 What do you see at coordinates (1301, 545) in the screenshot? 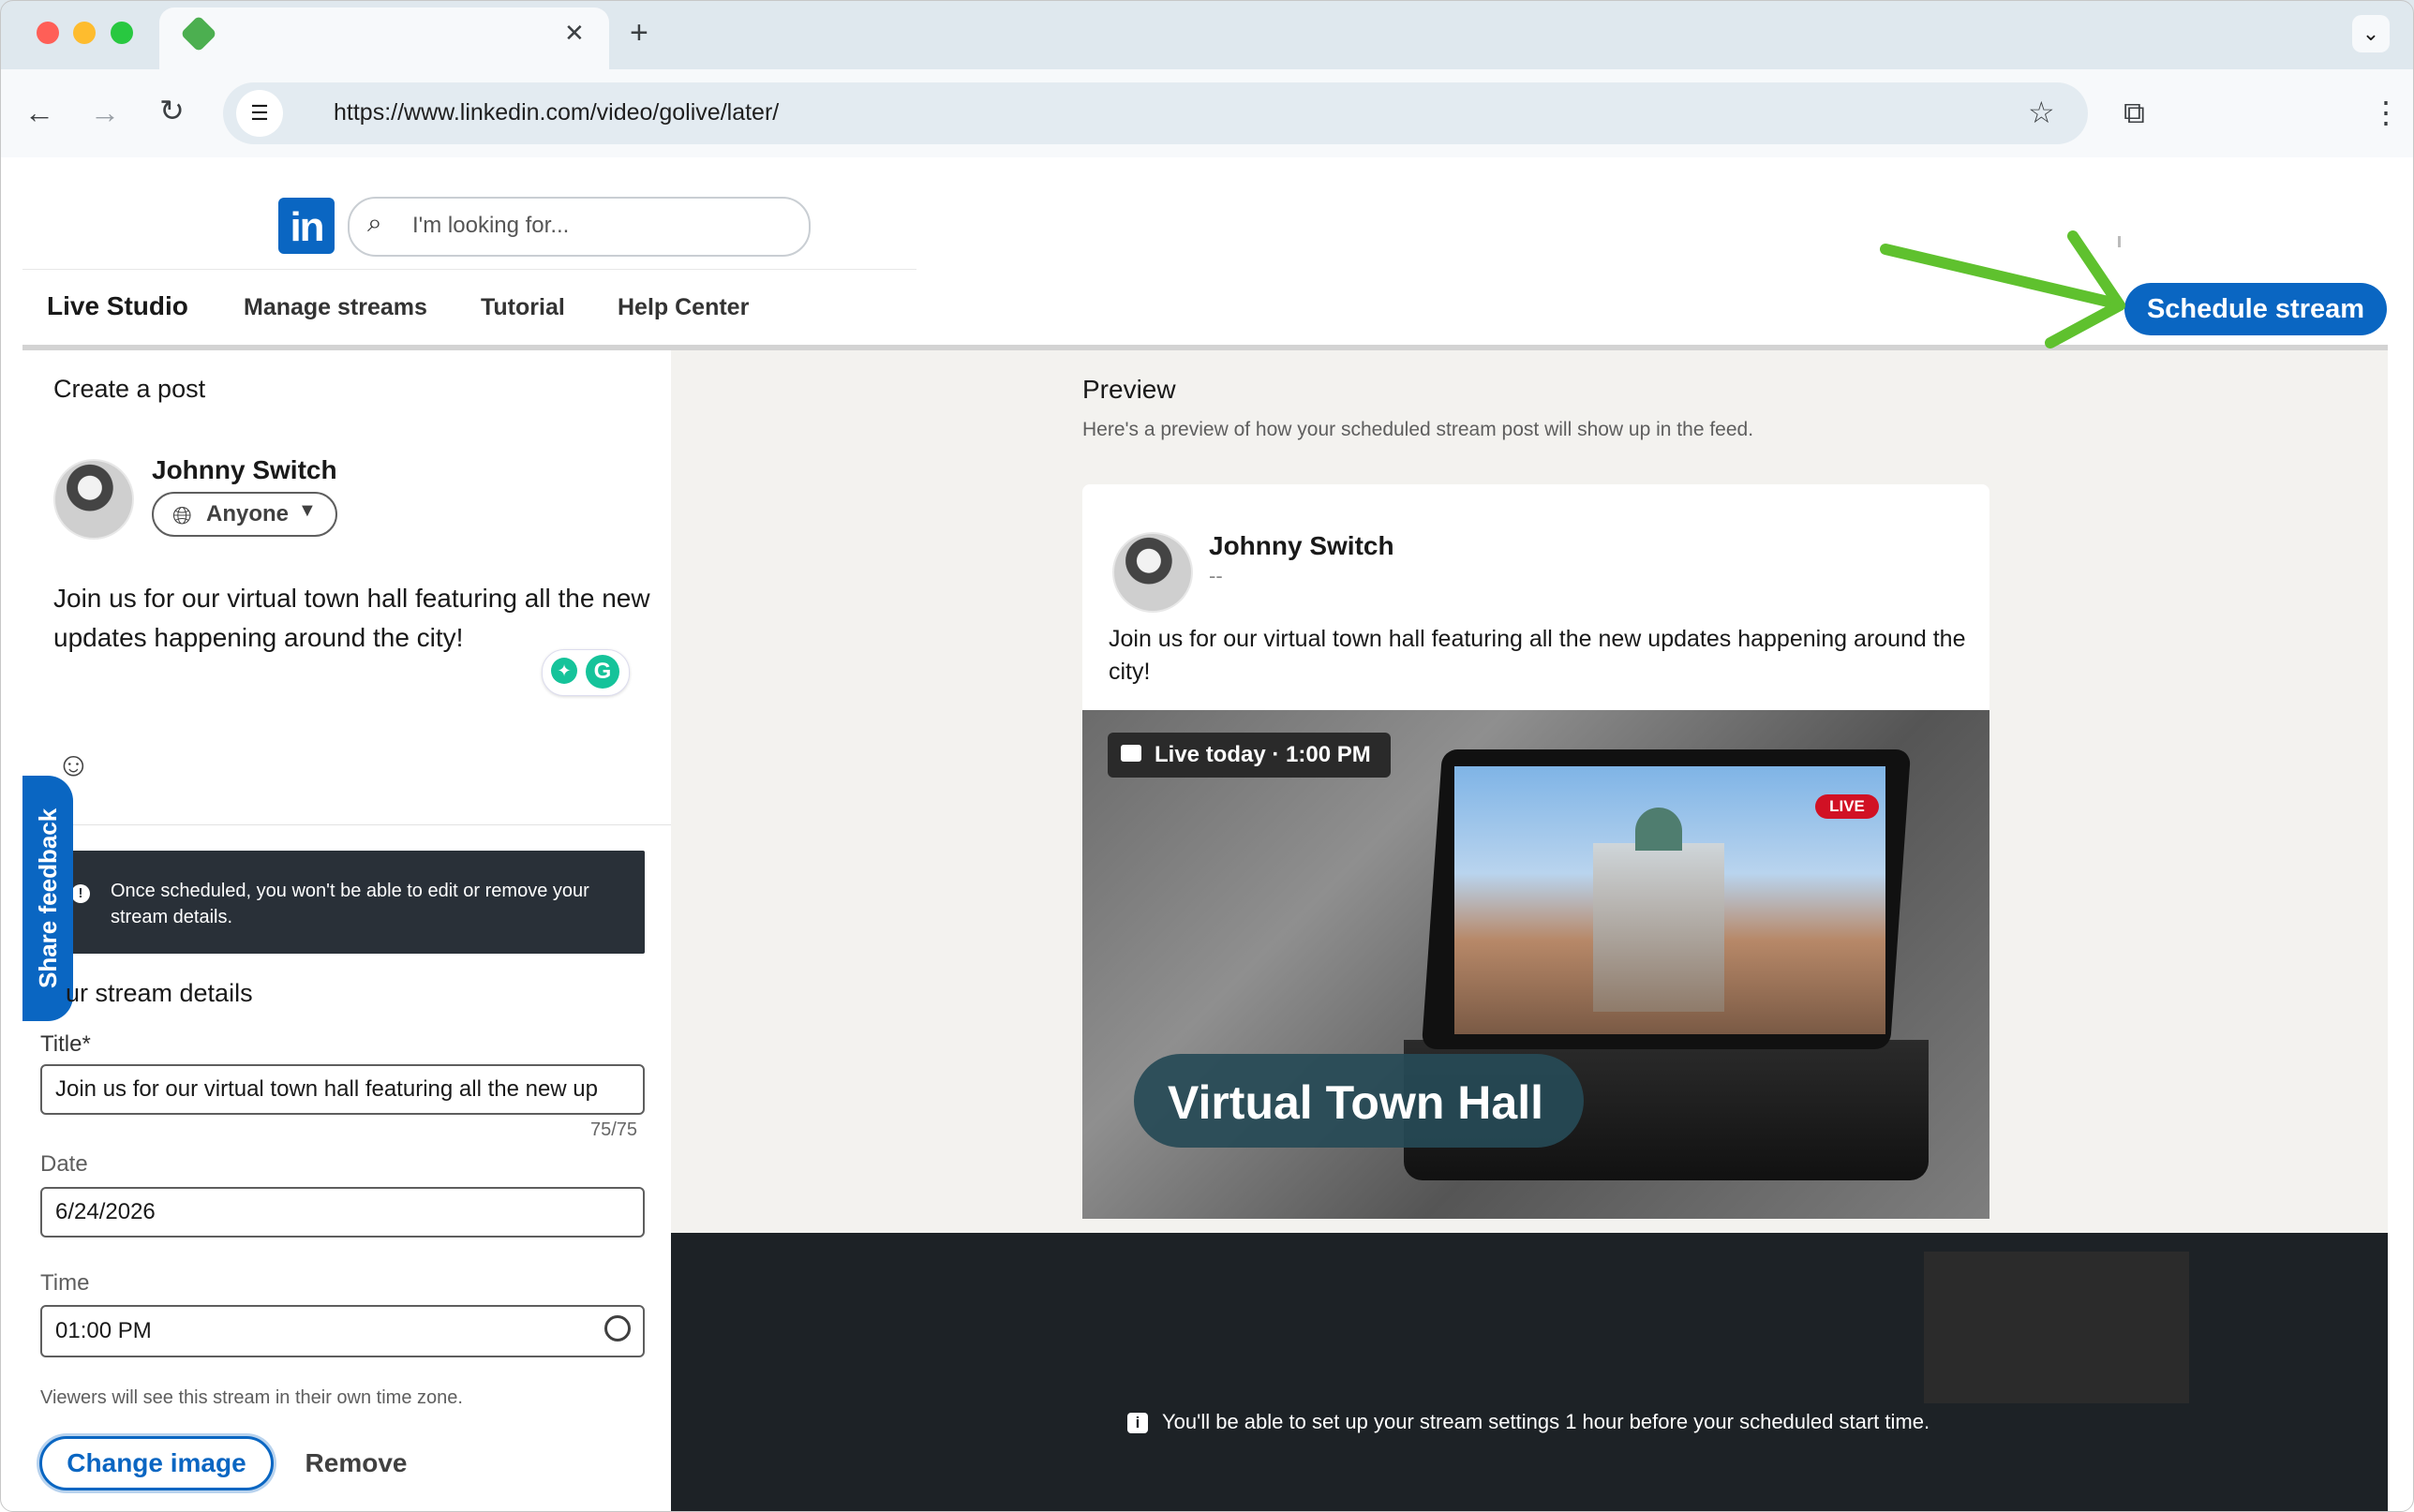
I see `card-author-name: Johnny Switch` at bounding box center [1301, 545].